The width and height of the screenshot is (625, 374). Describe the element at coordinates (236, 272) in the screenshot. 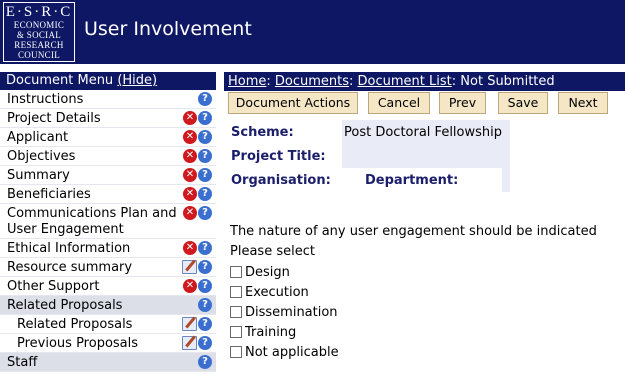

I see `design-checkbox` at that location.